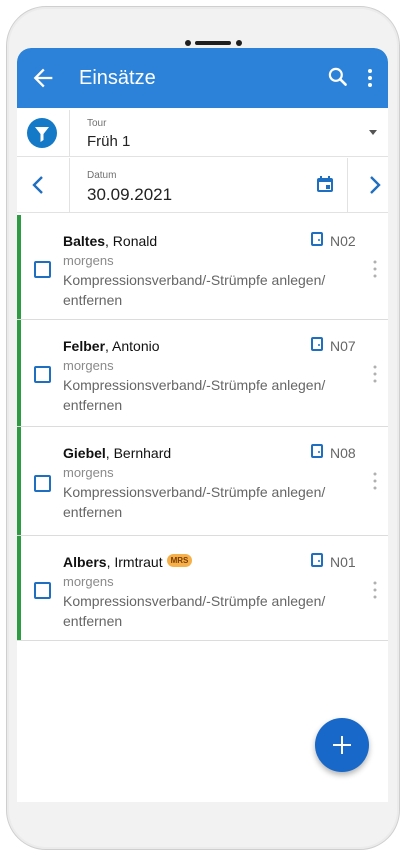 The image size is (406, 856). Describe the element at coordinates (325, 184) in the screenshot. I see `calendar-icon` at that location.